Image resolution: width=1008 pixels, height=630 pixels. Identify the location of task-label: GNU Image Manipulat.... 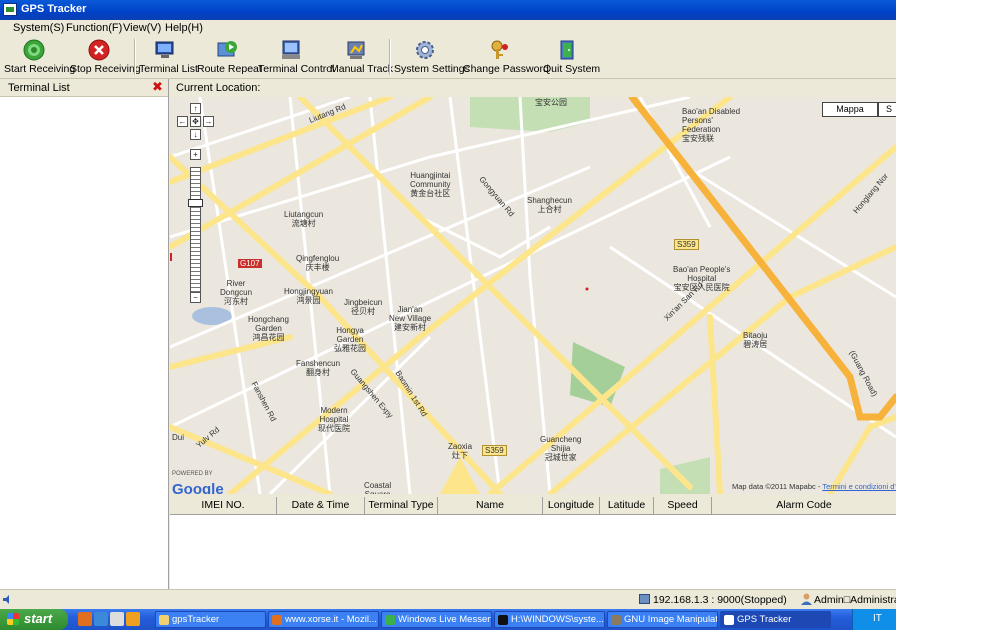
(671, 619).